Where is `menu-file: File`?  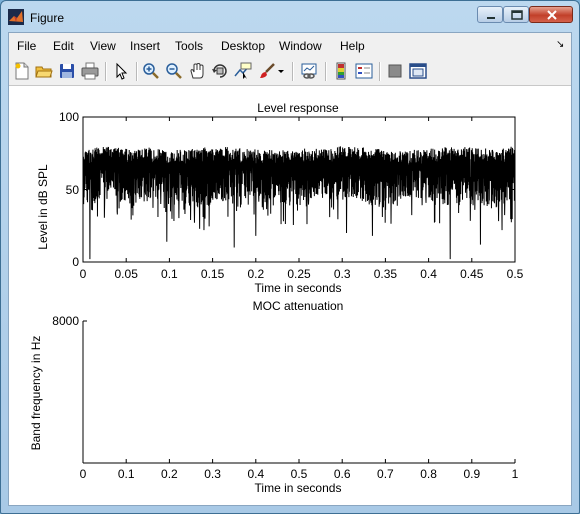 menu-file: File is located at coordinates (26, 46).